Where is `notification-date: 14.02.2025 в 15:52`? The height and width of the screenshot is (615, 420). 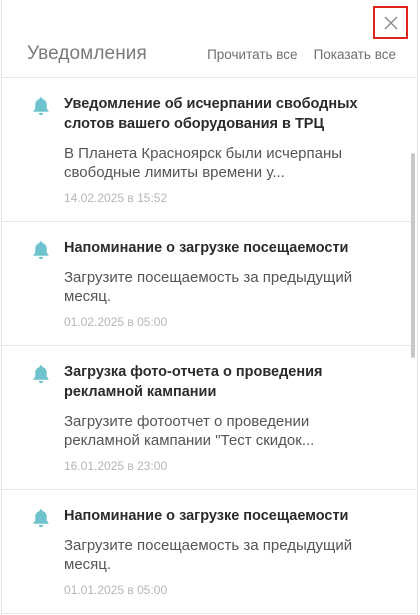 notification-date: 14.02.2025 в 15:52 is located at coordinates (116, 198).